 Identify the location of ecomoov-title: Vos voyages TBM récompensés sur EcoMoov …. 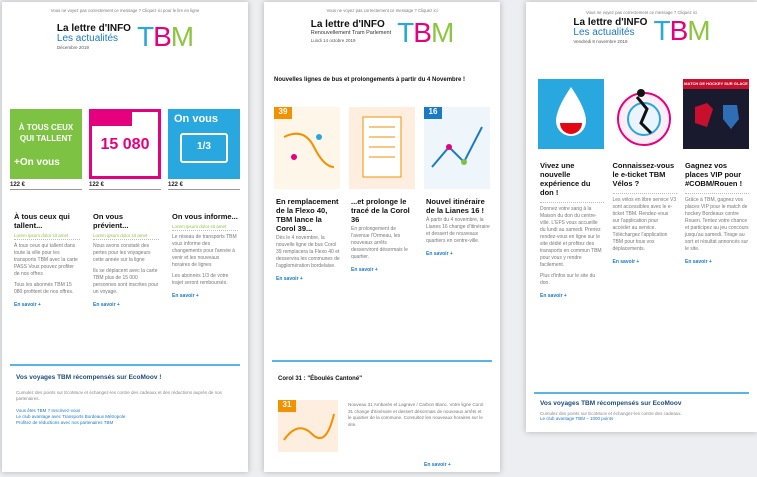
(89, 377).